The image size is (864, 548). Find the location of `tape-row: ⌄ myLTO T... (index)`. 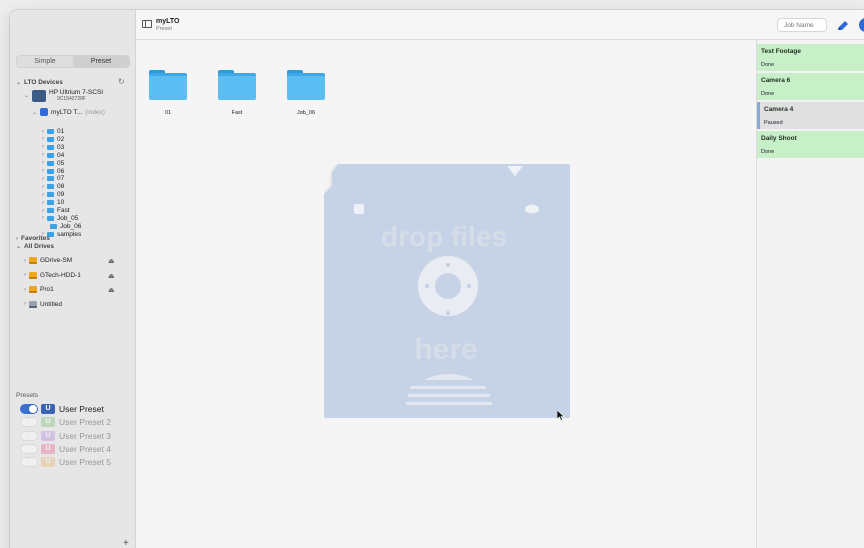

tape-row: ⌄ myLTO T... (index) is located at coordinates (68, 112).